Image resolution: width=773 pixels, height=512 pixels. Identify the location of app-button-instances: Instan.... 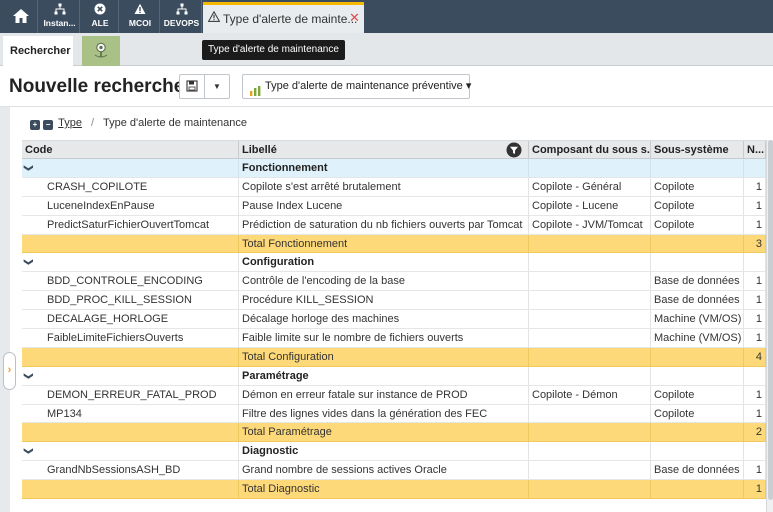
(60, 16).